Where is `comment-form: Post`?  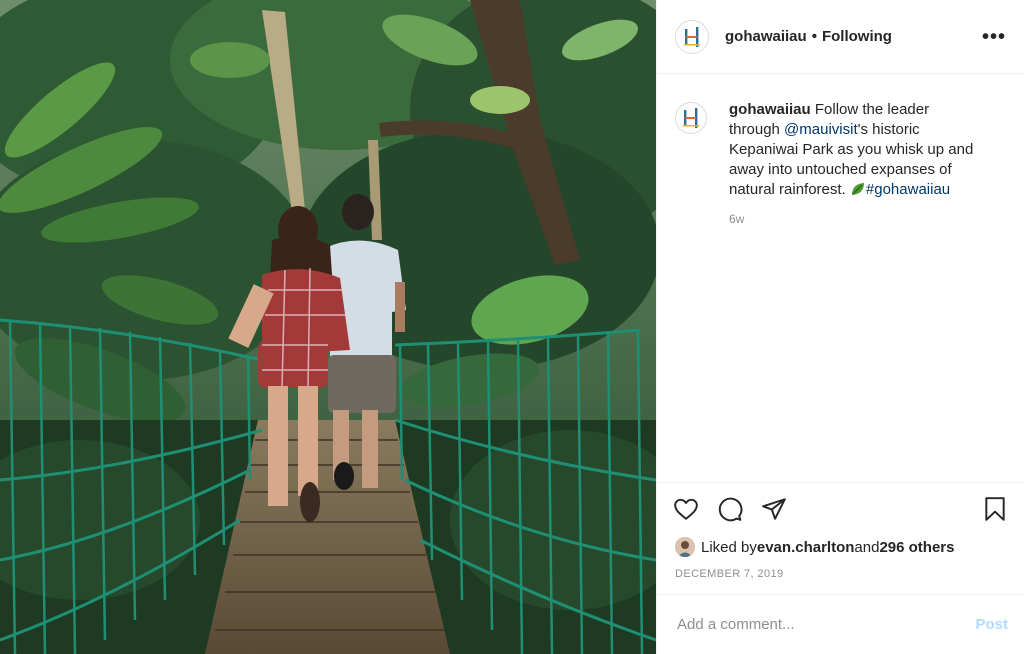 comment-form: Post is located at coordinates (840, 624).